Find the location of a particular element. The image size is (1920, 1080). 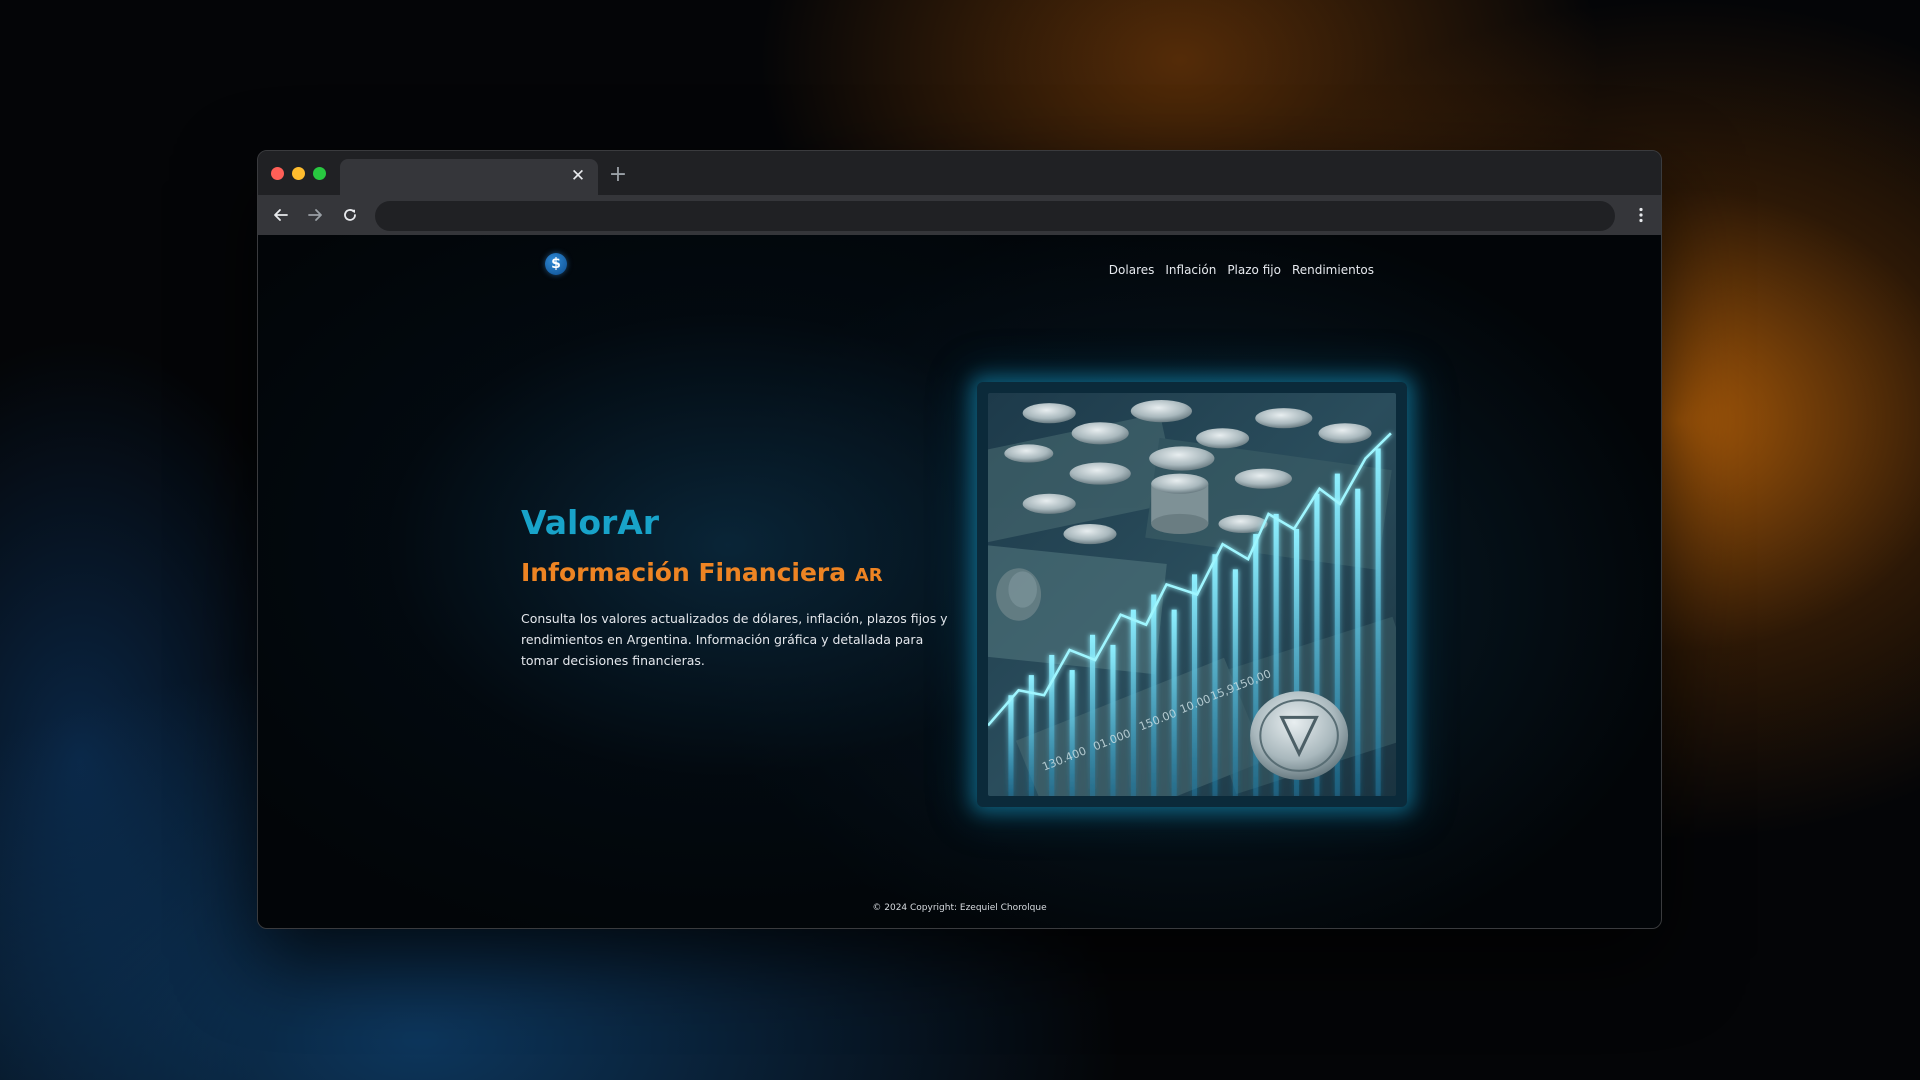

nav-link-inflacion: Inflación is located at coordinates (1190, 270).